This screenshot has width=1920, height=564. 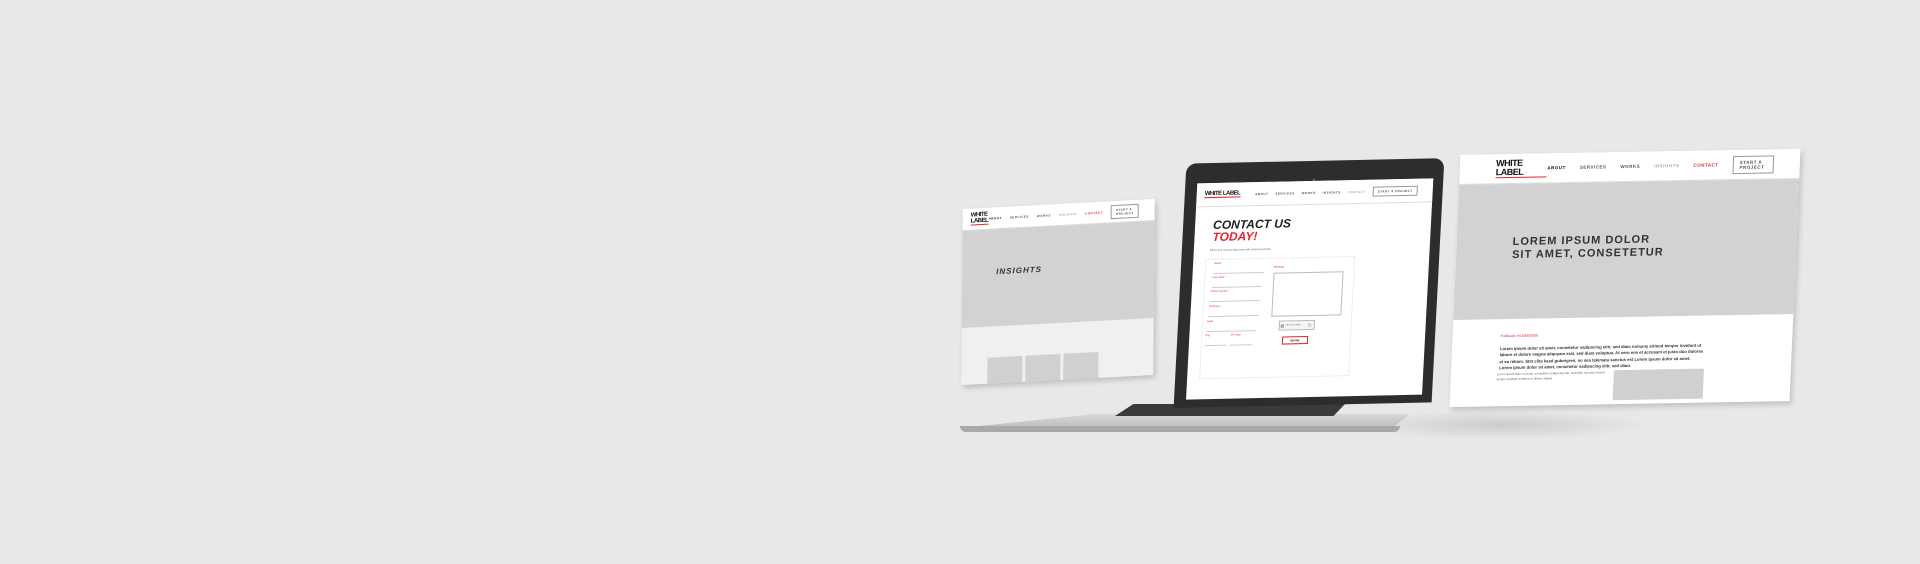 I want to click on zip-field: ZIP code, so click(x=1241, y=339).